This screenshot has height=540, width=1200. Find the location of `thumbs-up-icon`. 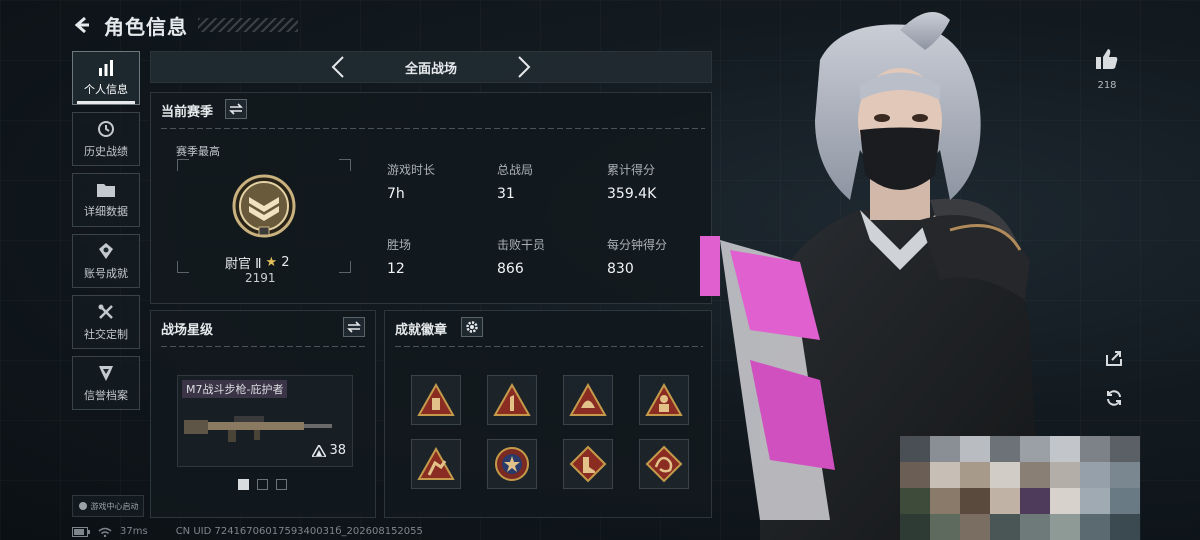

thumbs-up-icon is located at coordinates (1107, 59).